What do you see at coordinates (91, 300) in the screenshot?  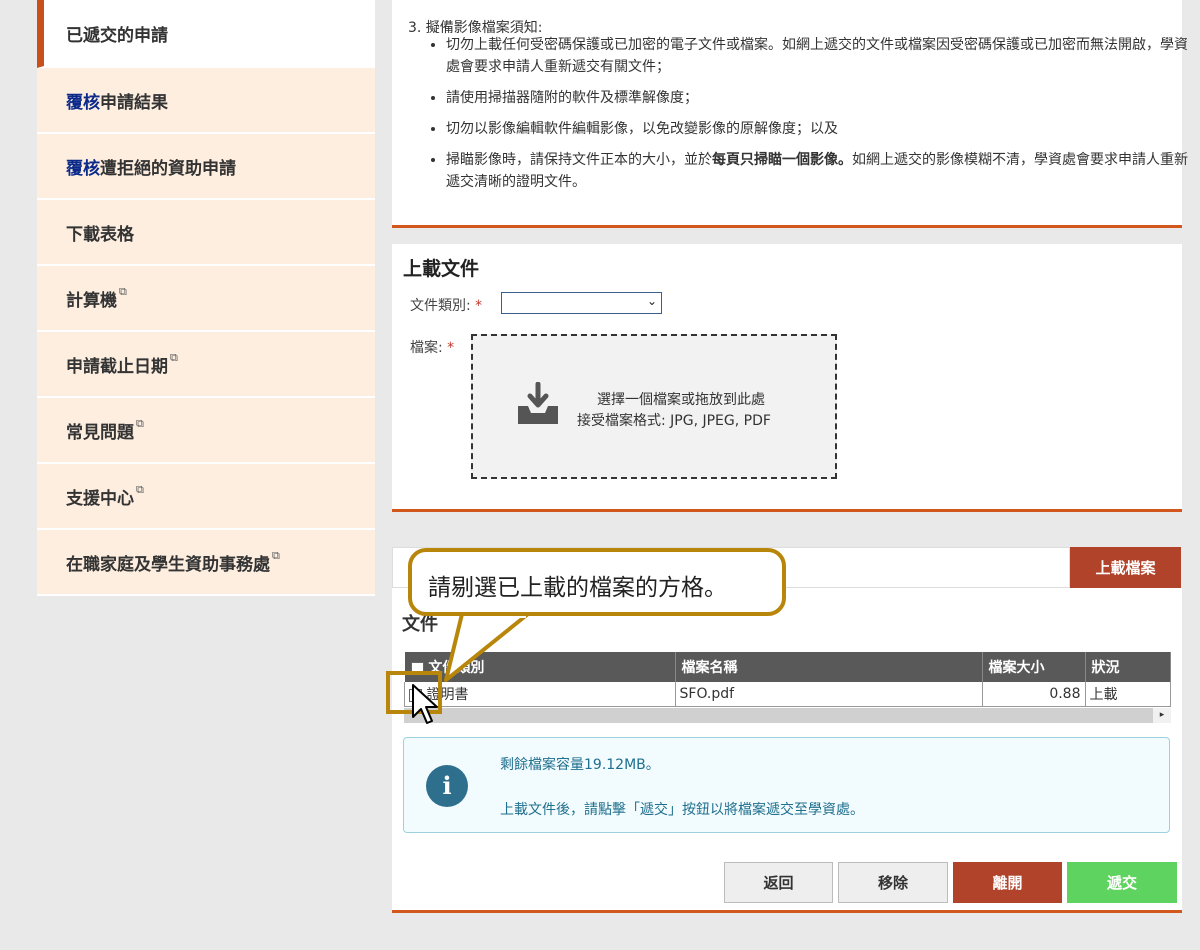 I see `sidebar-item-label: 計算機` at bounding box center [91, 300].